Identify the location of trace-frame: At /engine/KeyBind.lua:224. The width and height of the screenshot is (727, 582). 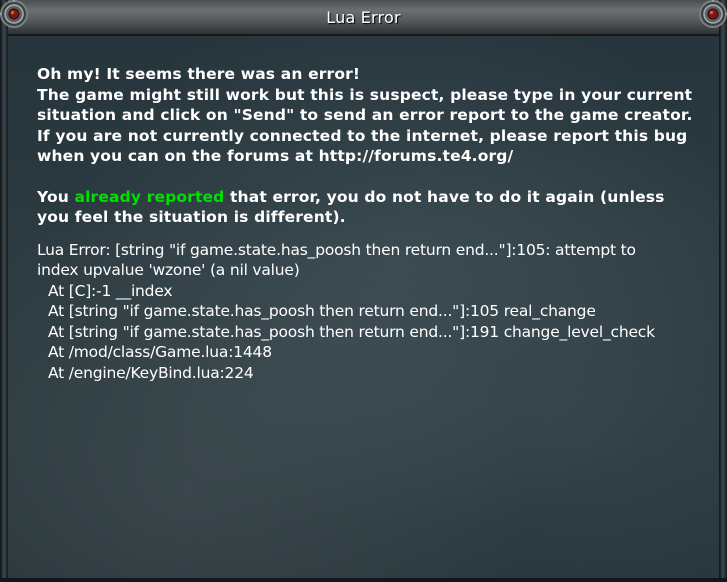
(151, 372).